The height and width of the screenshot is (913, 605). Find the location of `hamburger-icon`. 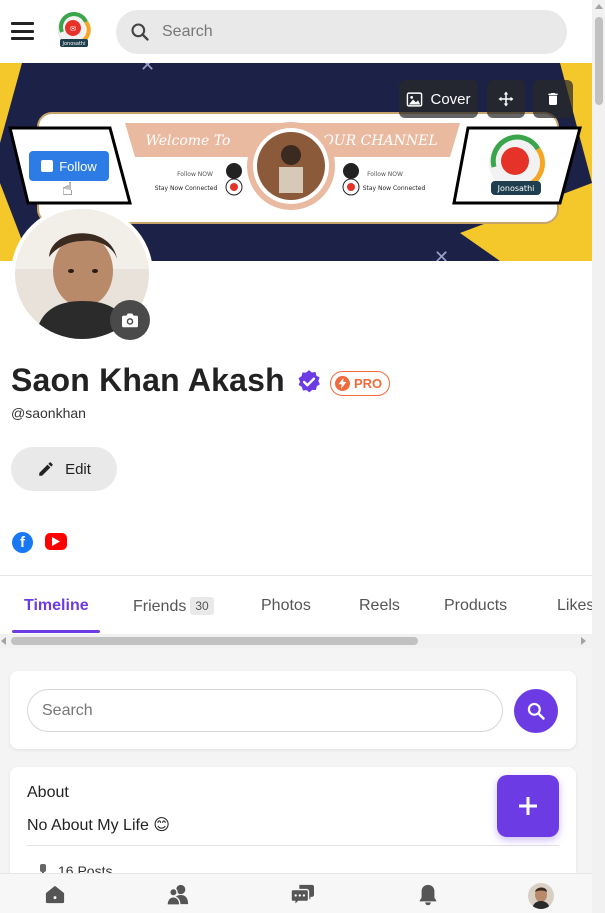

hamburger-icon is located at coordinates (22, 31).